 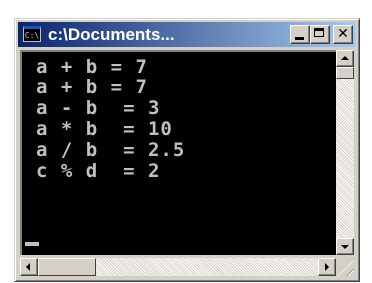 I want to click on arrow-right-icon, so click(x=327, y=267).